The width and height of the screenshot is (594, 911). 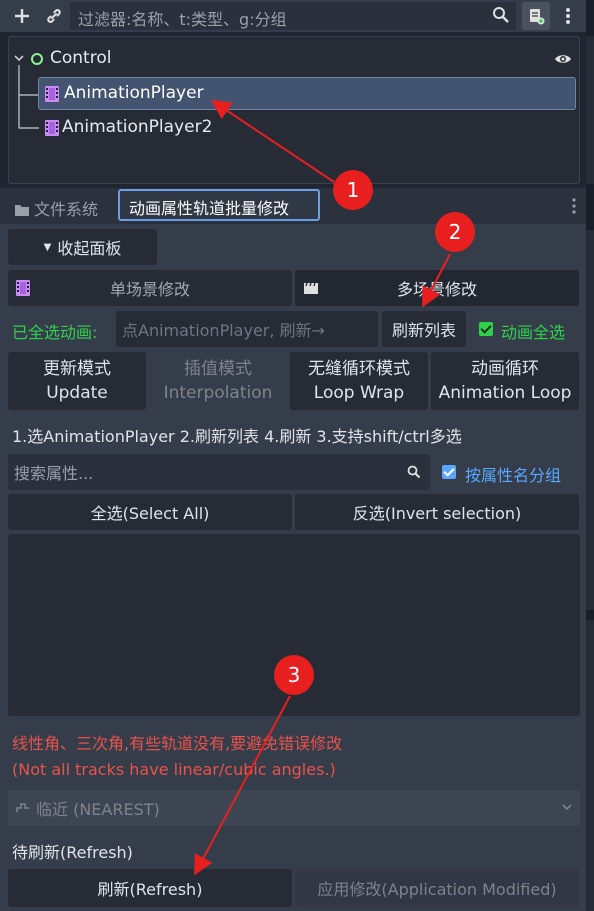 I want to click on refresh-label: 刷新(Refresh), so click(x=150, y=889).